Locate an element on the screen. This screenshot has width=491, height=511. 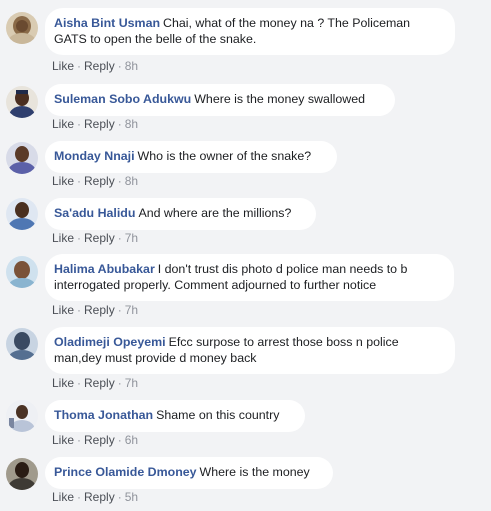
comment-bubble: Thoma Jonathan Shame on this country is located at coordinates (175, 416).